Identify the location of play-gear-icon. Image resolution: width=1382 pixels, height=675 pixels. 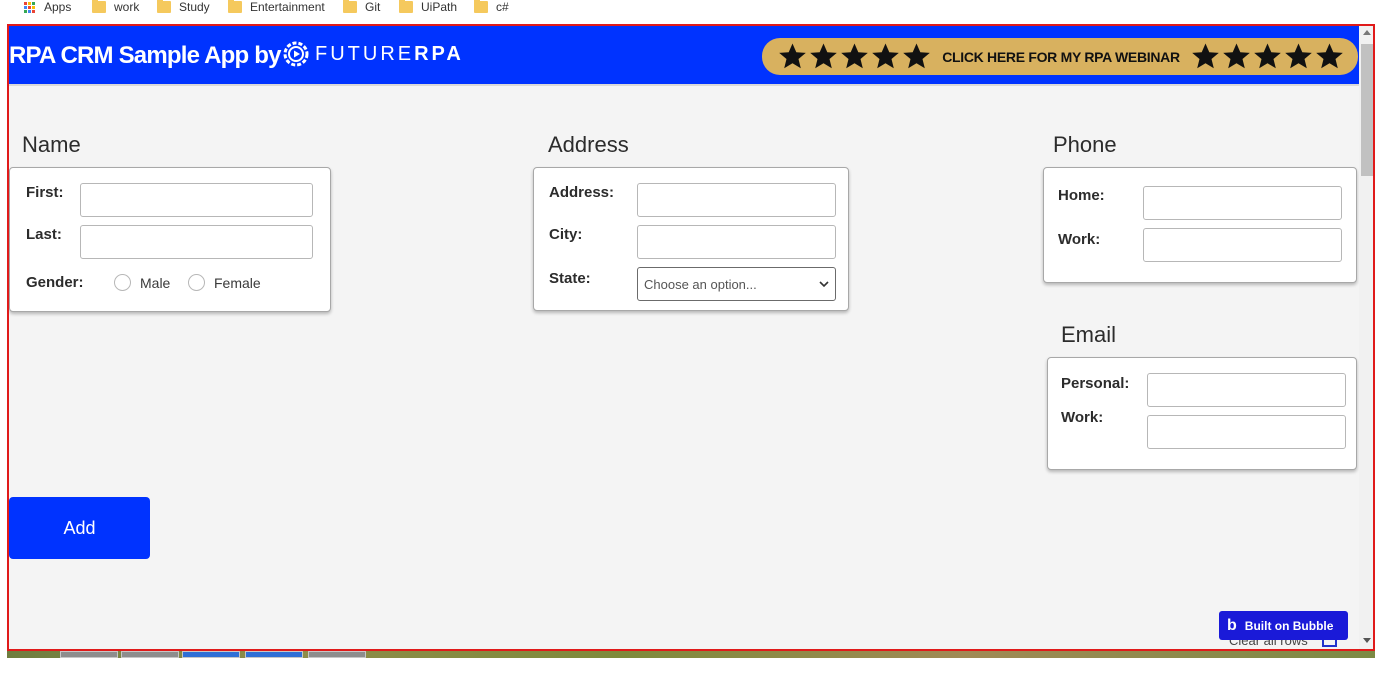
(296, 54).